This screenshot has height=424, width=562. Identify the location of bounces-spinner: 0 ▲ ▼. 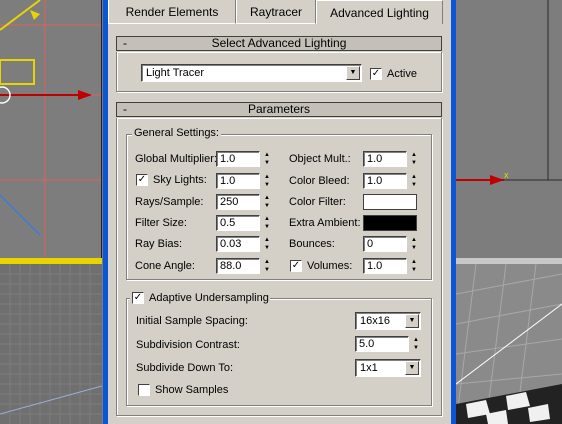
(391, 244).